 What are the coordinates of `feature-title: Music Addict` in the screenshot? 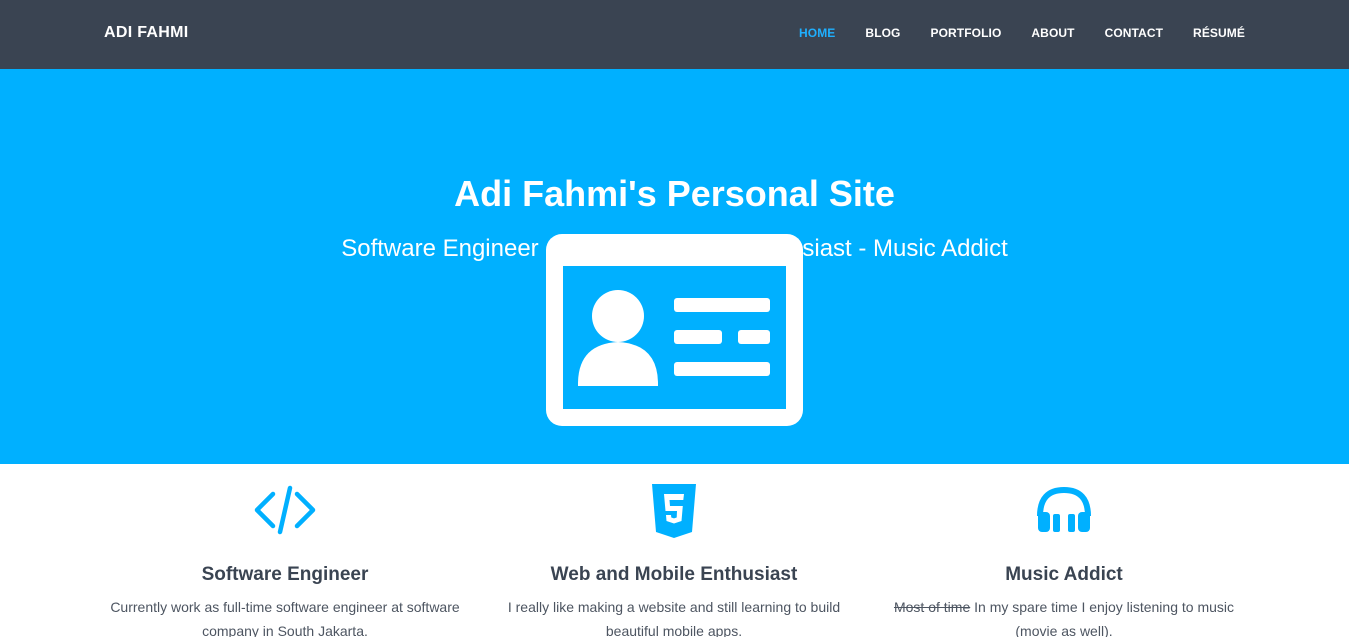 It's located at (1064, 574).